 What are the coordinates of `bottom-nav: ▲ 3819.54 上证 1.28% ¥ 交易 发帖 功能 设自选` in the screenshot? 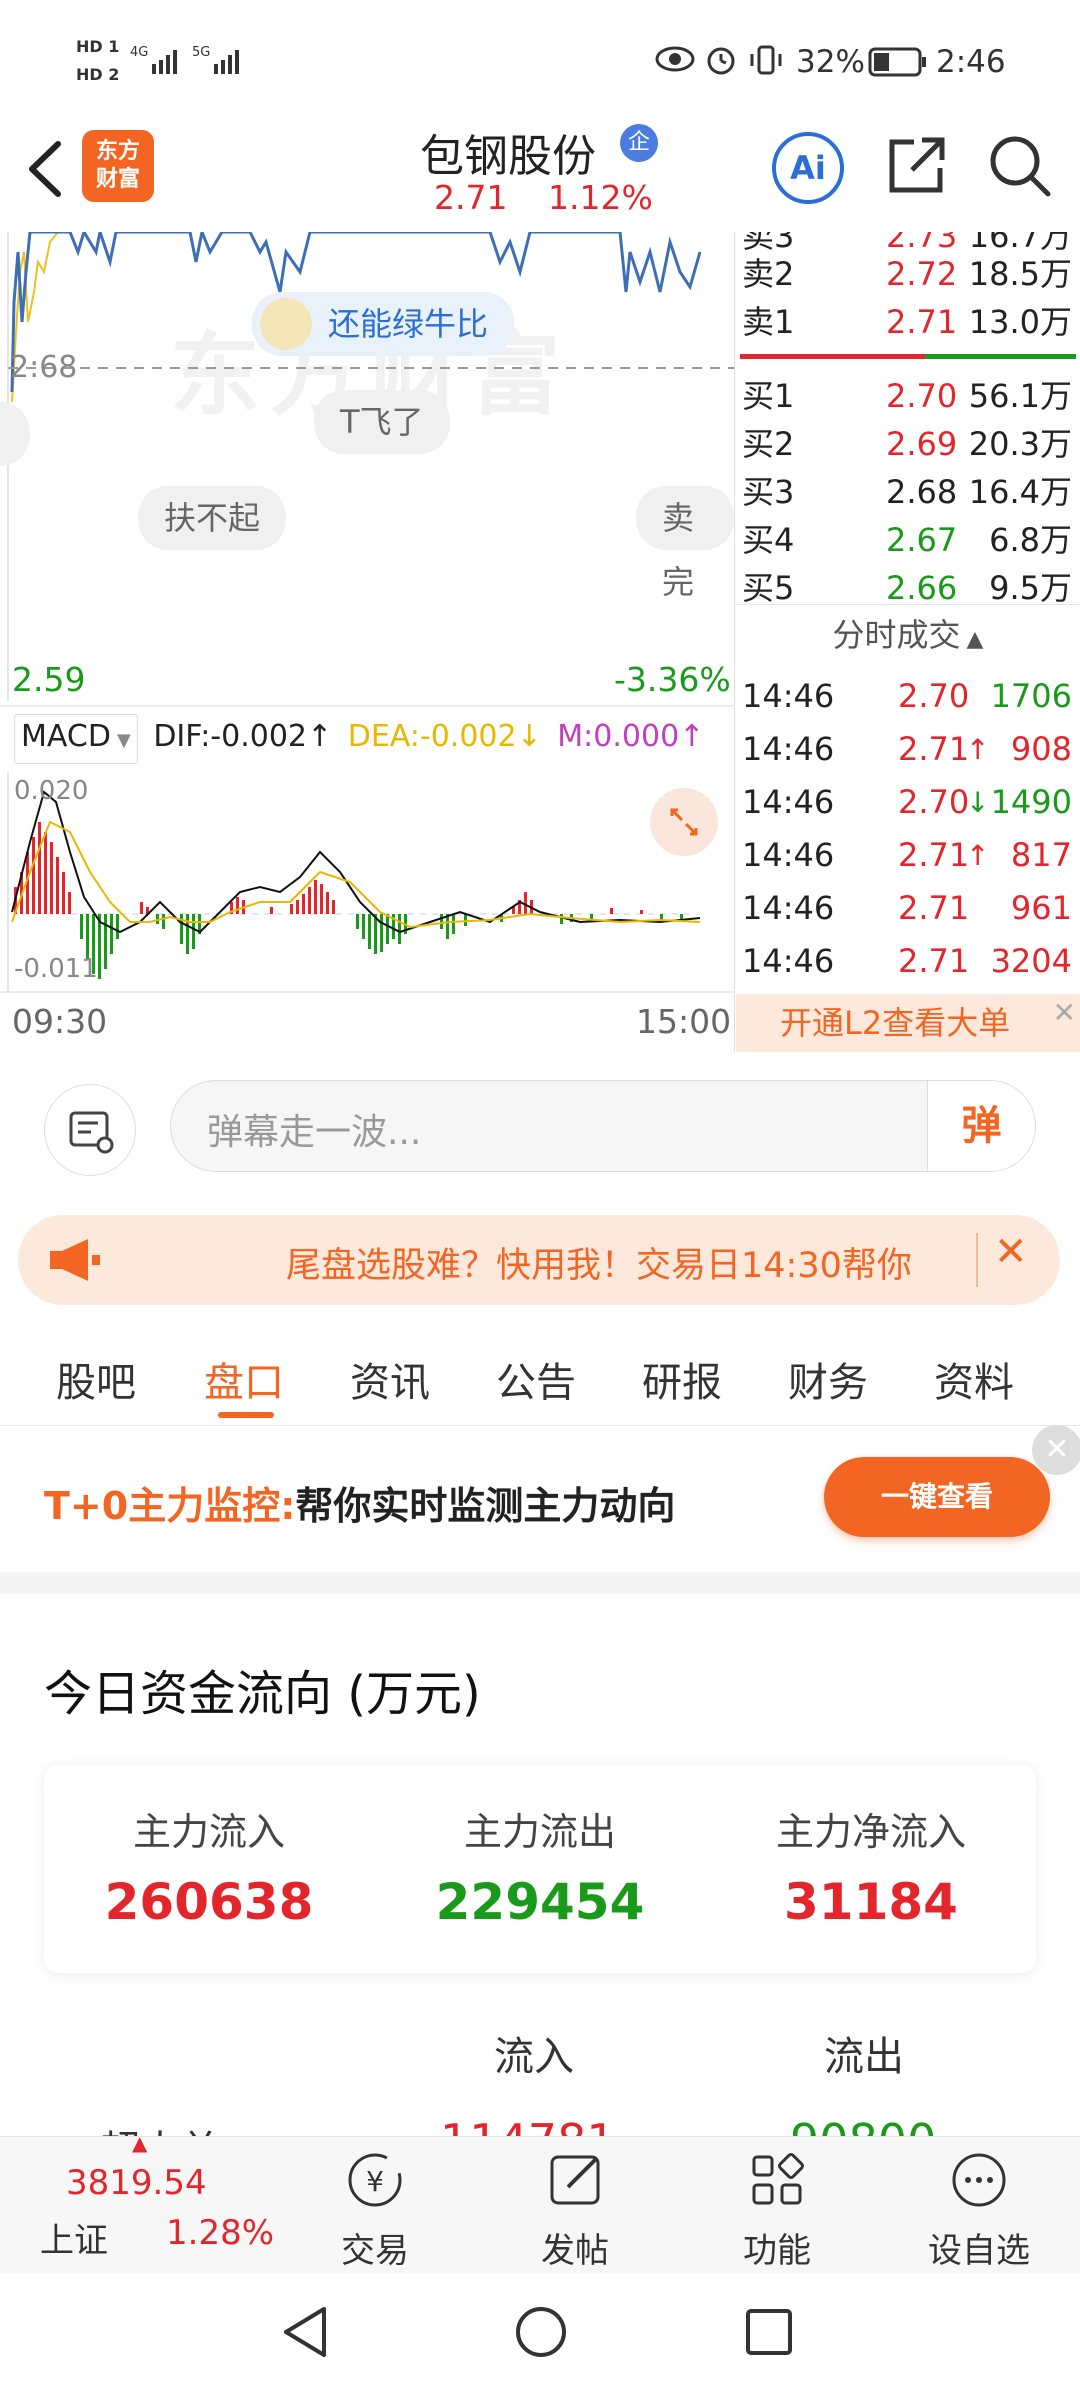 It's located at (540, 2202).